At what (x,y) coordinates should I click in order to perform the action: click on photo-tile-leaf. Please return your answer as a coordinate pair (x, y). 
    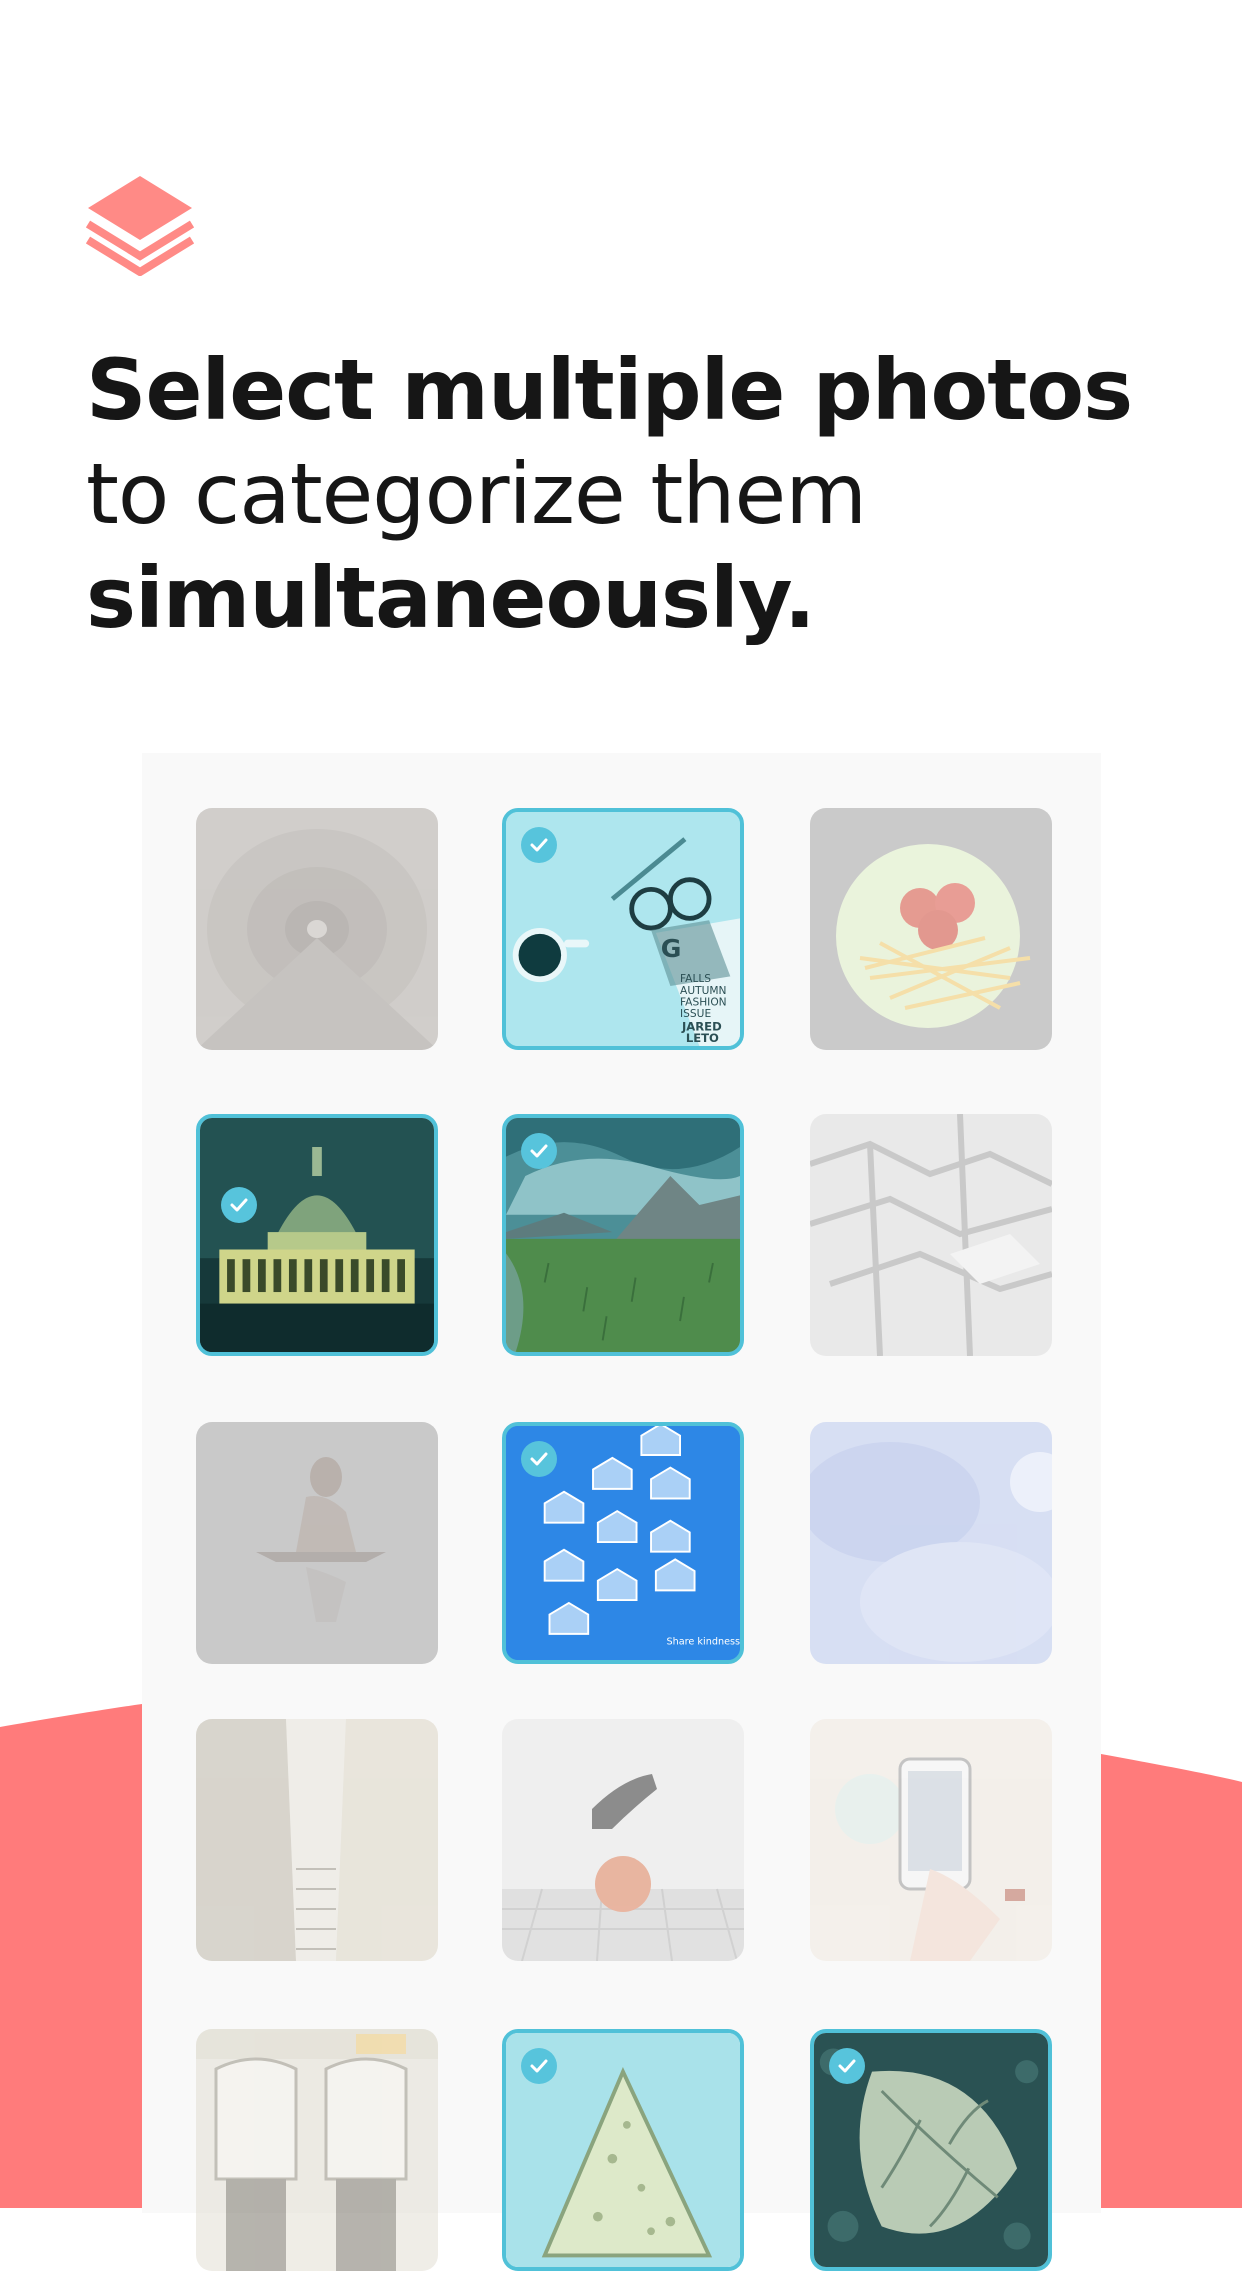
    Looking at the image, I should click on (931, 2150).